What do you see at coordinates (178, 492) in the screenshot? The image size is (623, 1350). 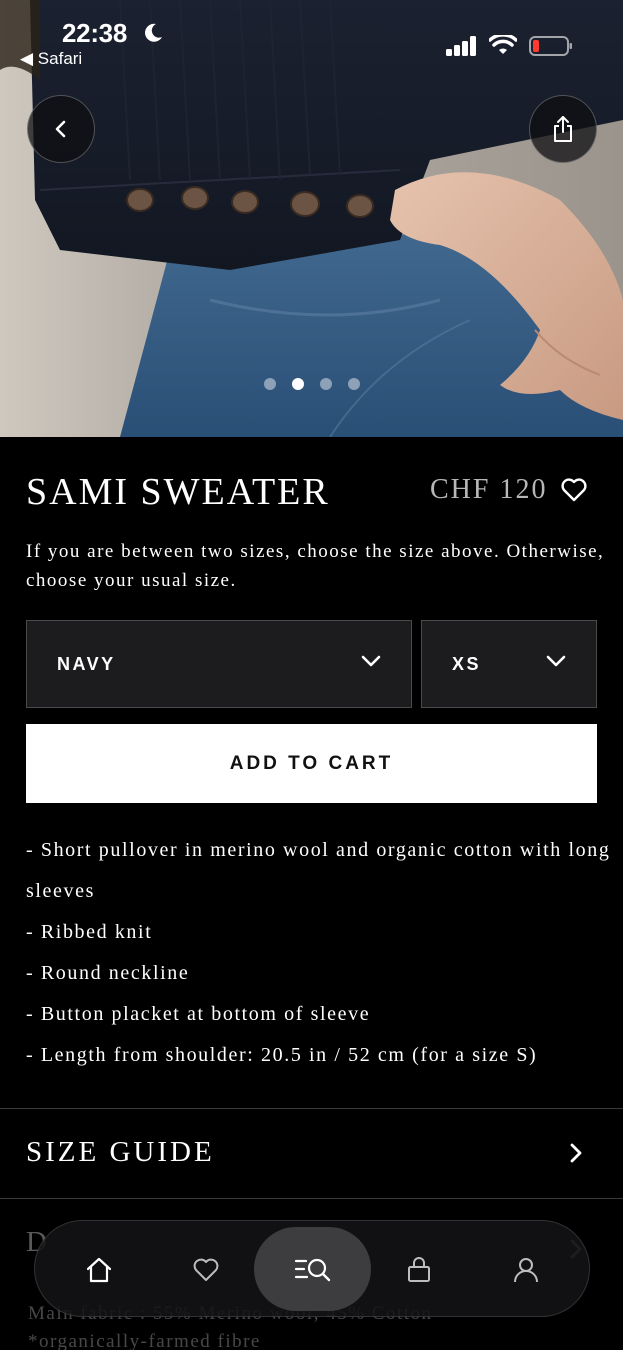 I see `product-title: SAMI SWEATER` at bounding box center [178, 492].